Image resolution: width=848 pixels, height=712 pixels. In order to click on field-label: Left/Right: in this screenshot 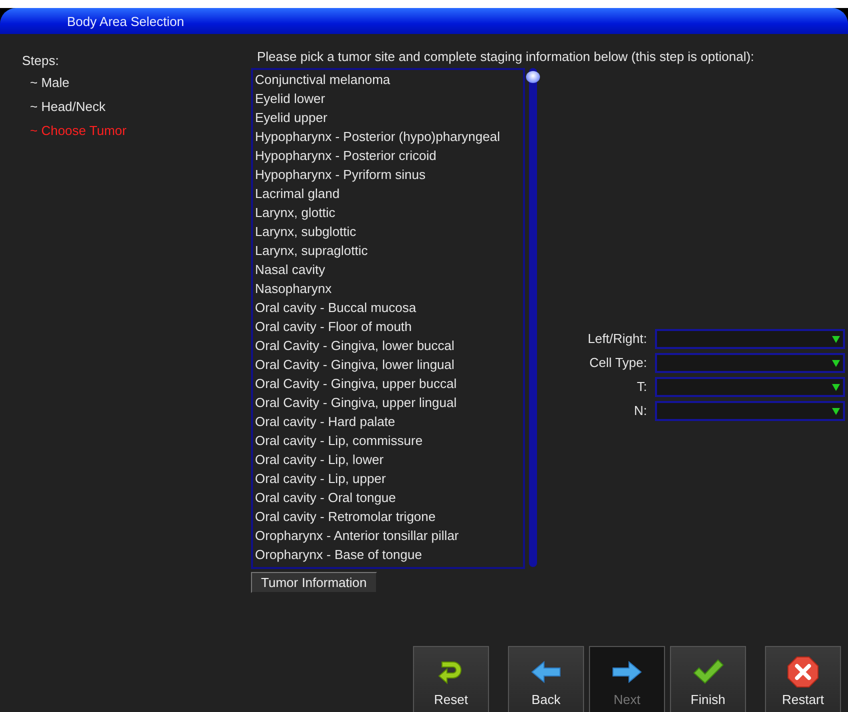, I will do `click(616, 339)`.